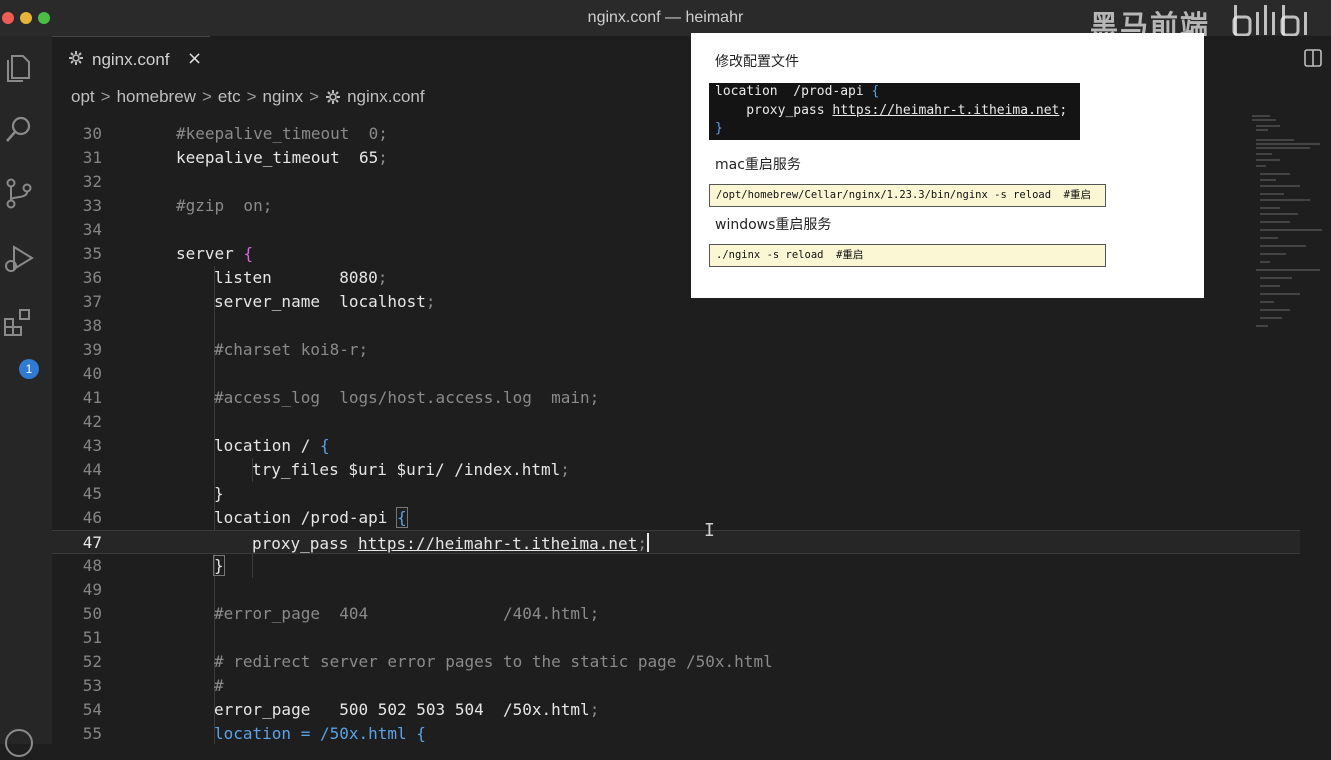 Image resolution: width=1331 pixels, height=760 pixels. I want to click on close-tab-button: ×, so click(194, 58).